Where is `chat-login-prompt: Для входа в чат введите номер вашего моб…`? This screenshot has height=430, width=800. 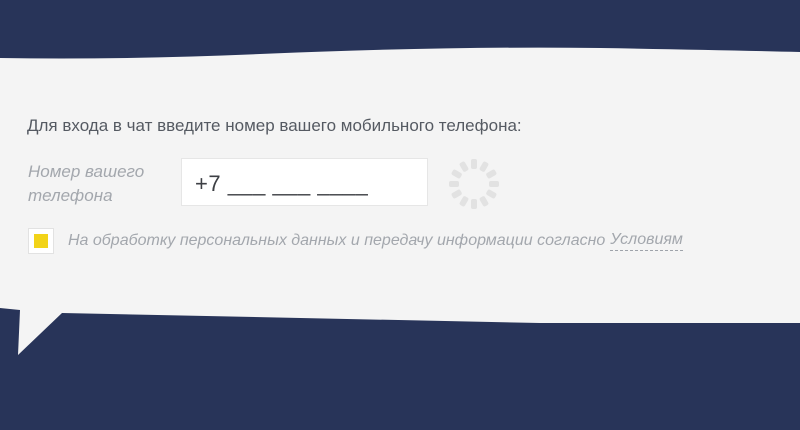
chat-login-prompt: Для входа в чат введите номер вашего моб… is located at coordinates (274, 125).